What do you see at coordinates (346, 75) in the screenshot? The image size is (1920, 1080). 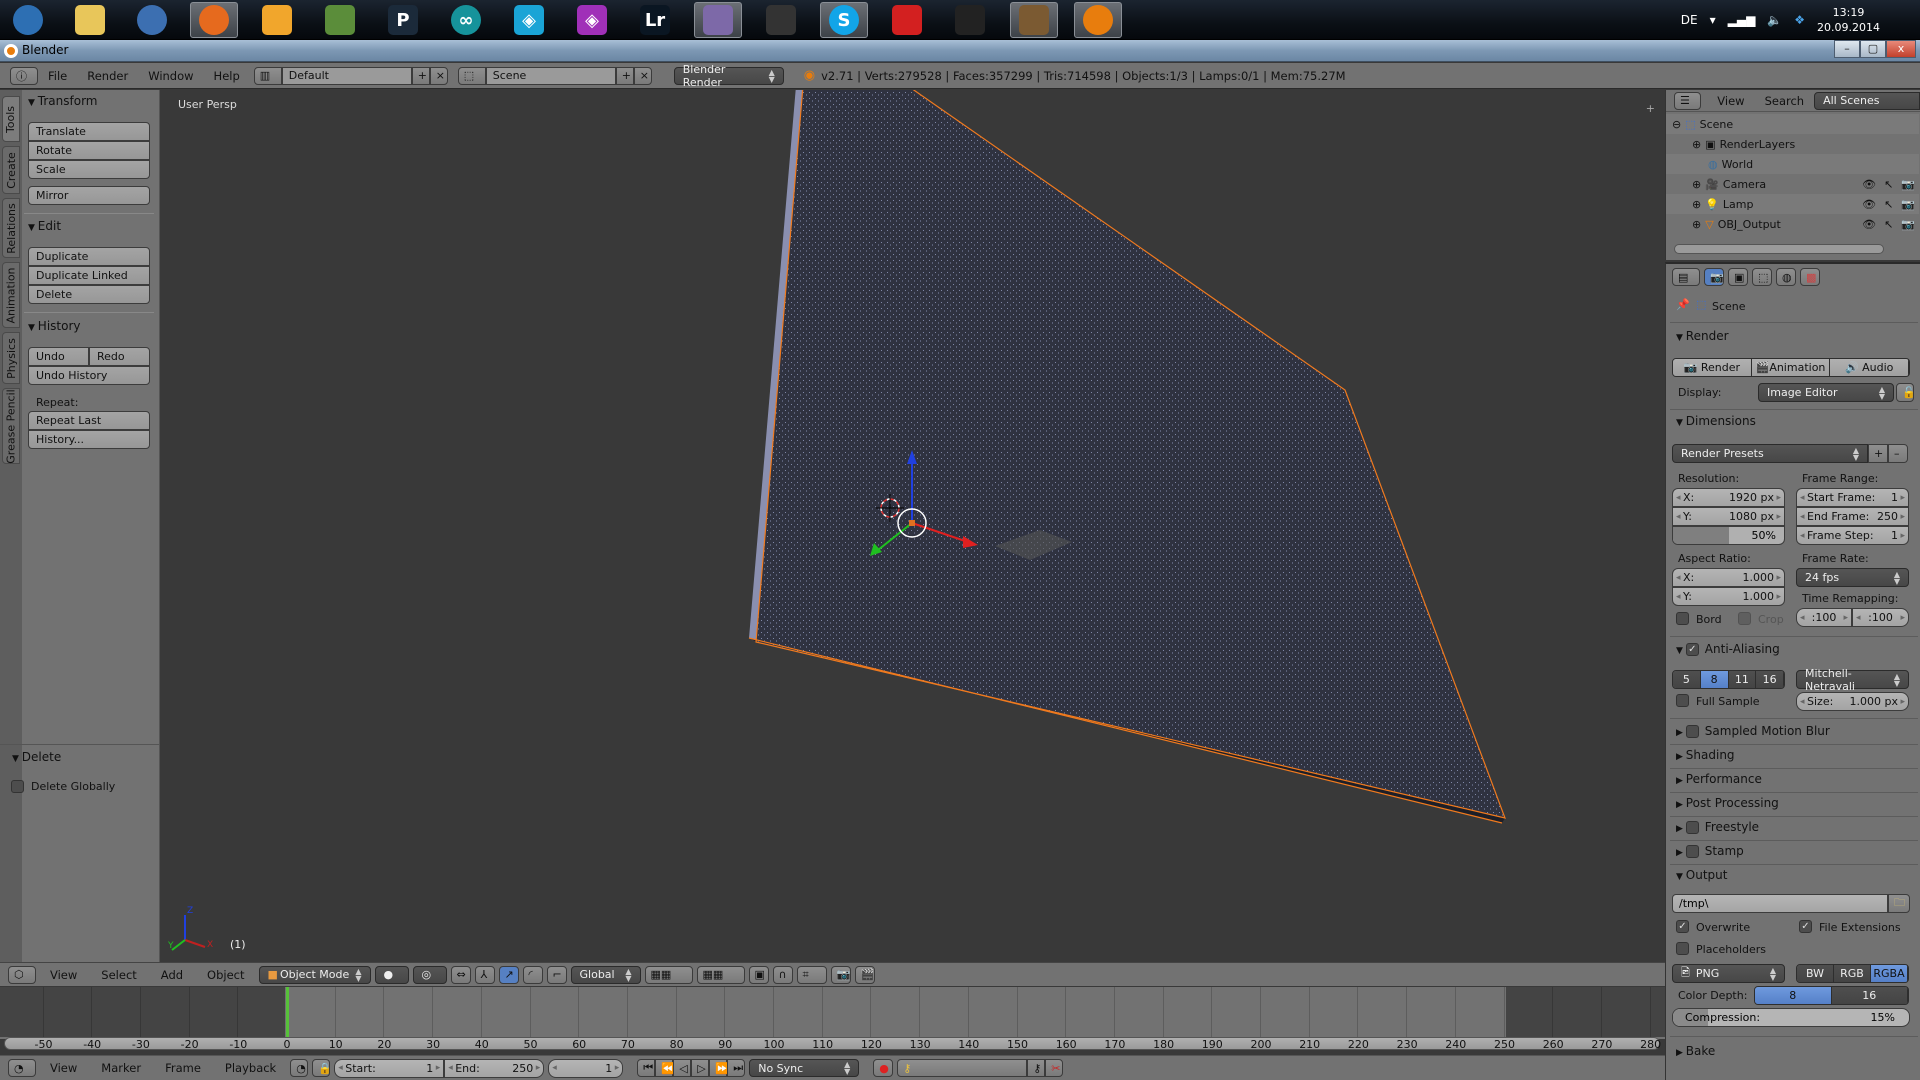 I see `layout-name-field: Default` at bounding box center [346, 75].